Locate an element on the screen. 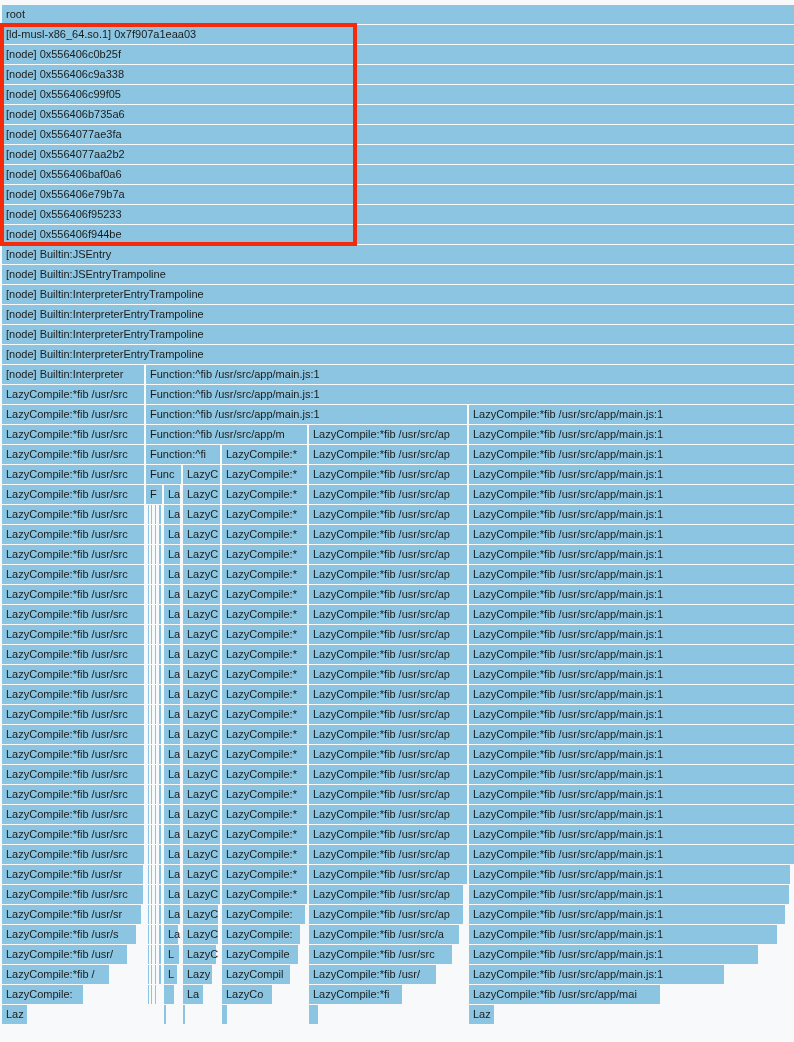  flame-frame: Func is located at coordinates (163, 474).